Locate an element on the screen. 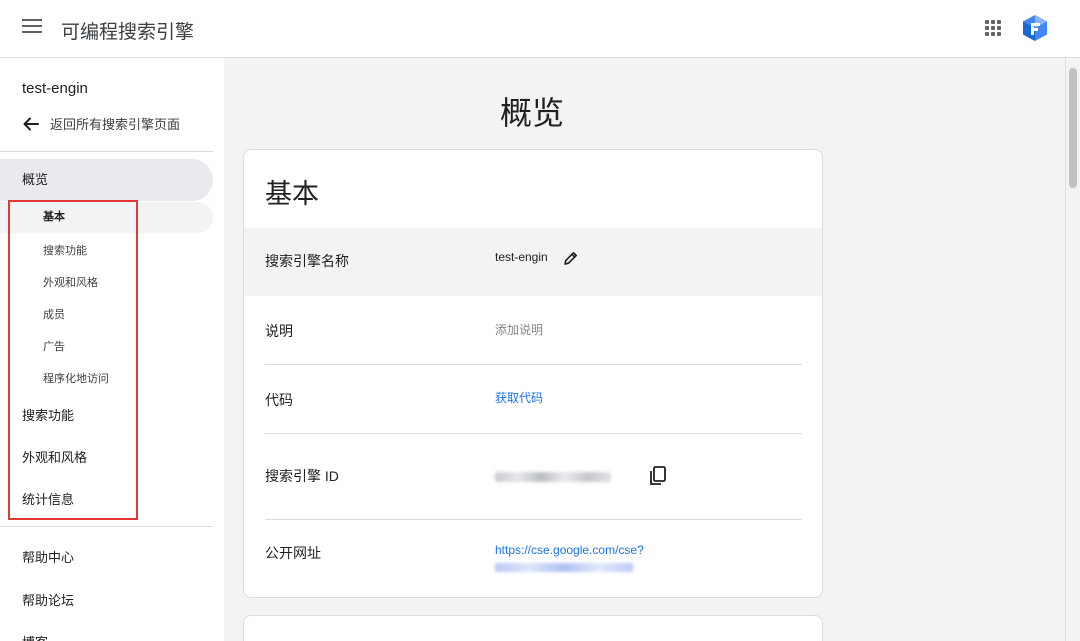 The image size is (1080, 641). get-code-link: 获取代码 is located at coordinates (519, 397).